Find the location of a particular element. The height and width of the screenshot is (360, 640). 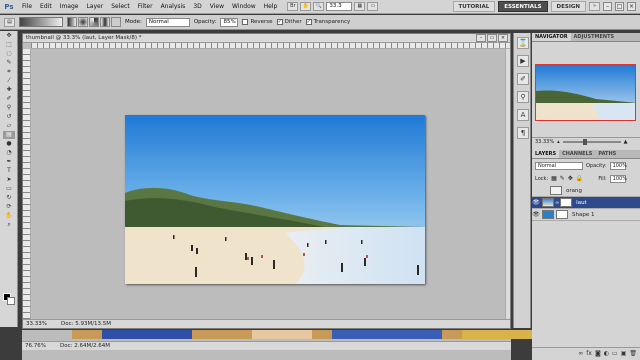

document-size-info: Doc: 5.93M/13.5M is located at coordinates (86, 324).